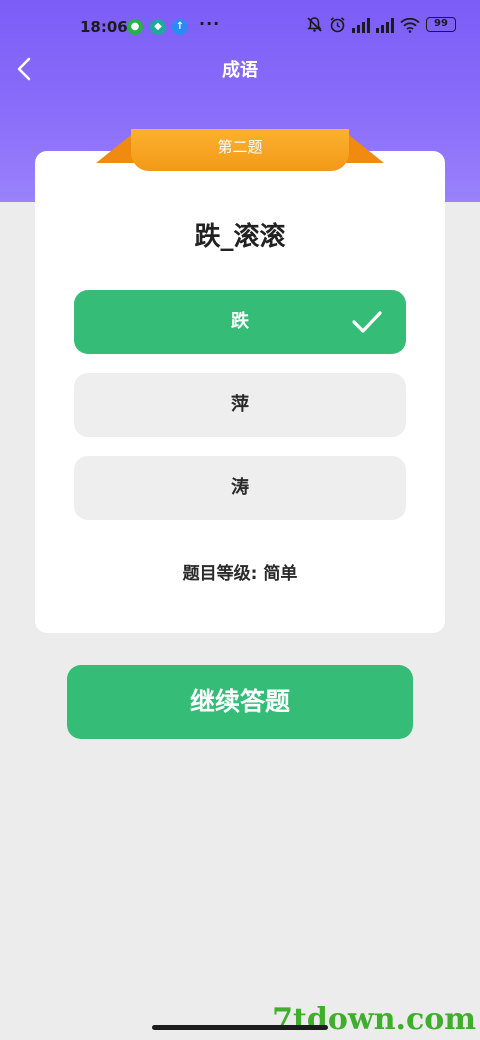  I want to click on option-3: 涛, so click(240, 488).